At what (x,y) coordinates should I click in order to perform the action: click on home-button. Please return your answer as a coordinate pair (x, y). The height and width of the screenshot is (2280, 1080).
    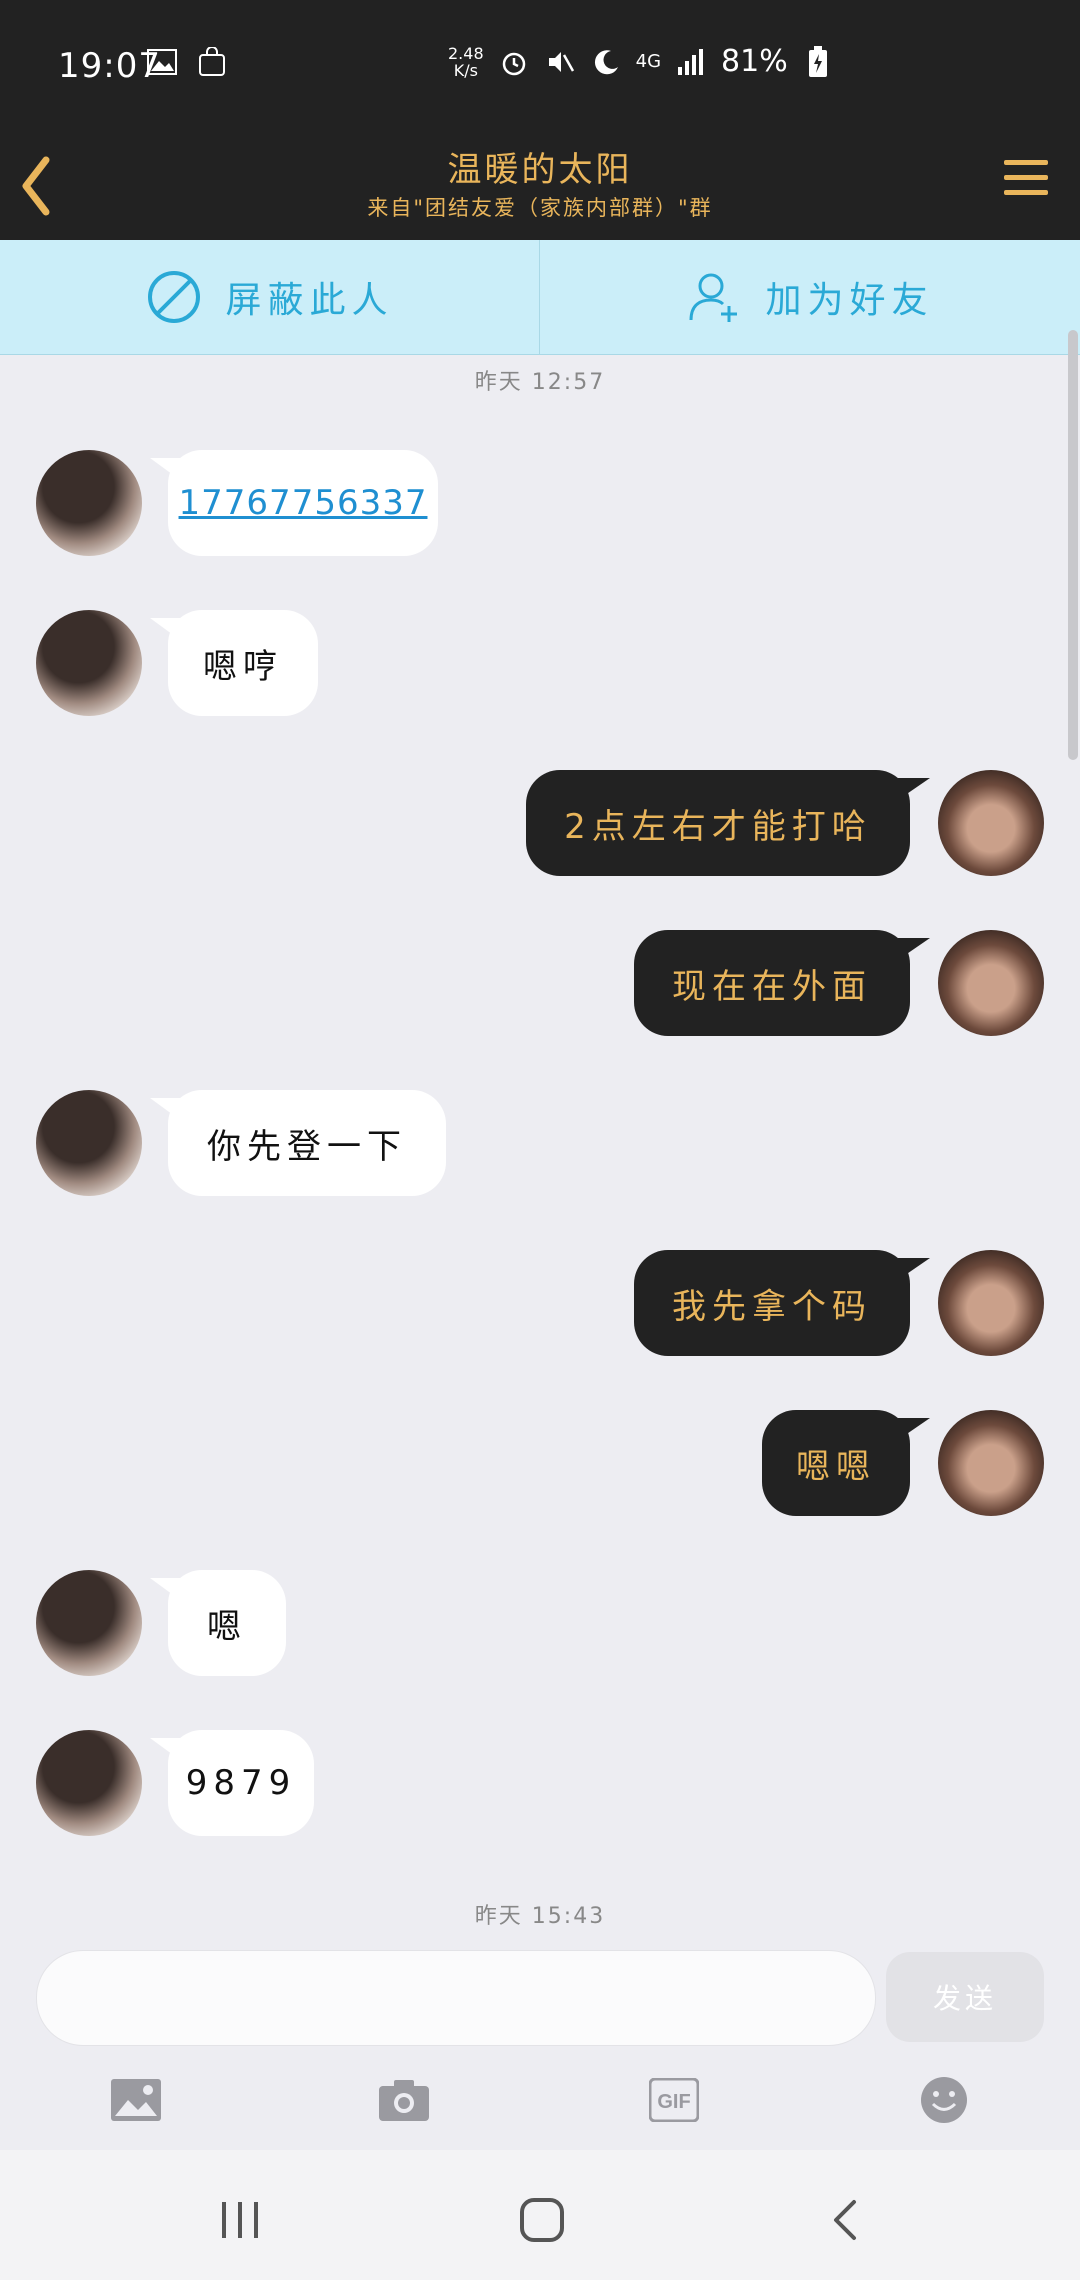
    Looking at the image, I should click on (542, 2220).